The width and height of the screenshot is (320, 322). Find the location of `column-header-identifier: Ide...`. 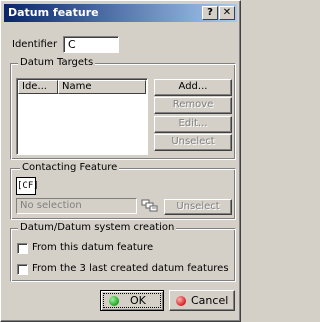

column-header-identifier: Ide... is located at coordinates (38, 87).